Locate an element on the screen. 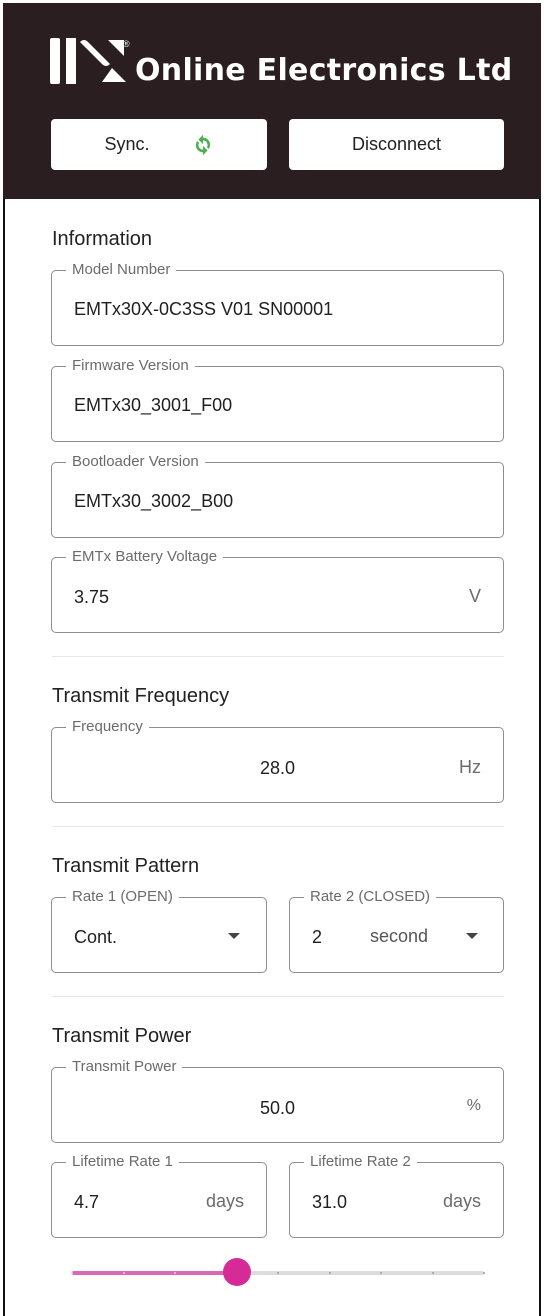 The width and height of the screenshot is (544, 1316). lifetime-rate2-value: 31.0 is located at coordinates (330, 1202).